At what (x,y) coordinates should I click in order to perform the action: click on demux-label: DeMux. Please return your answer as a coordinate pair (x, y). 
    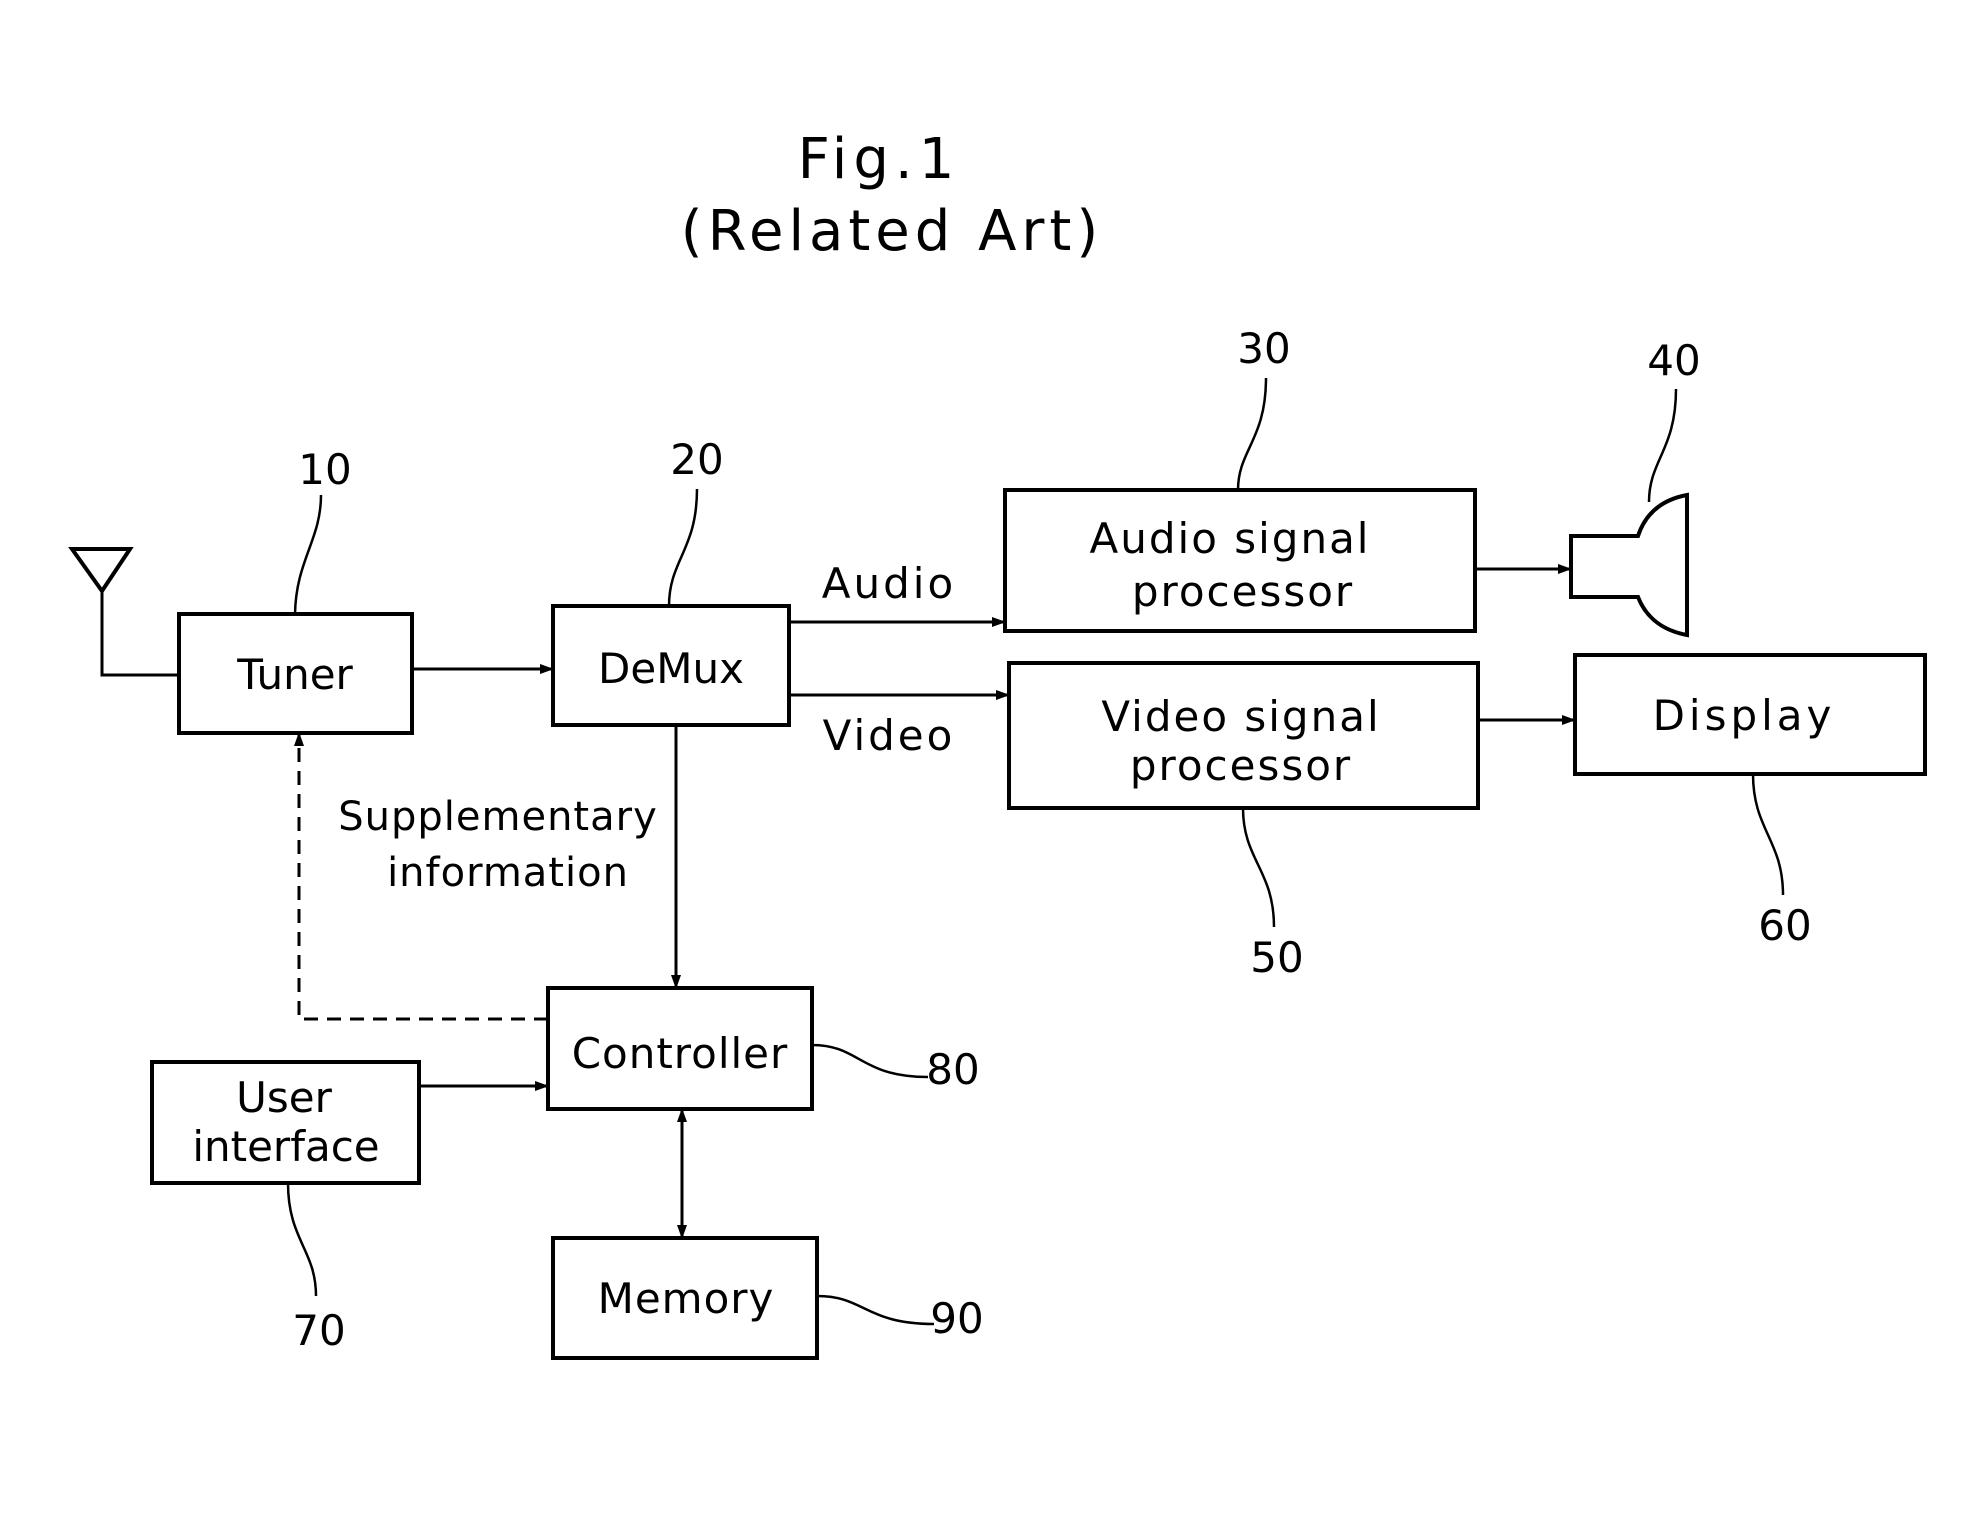
    Looking at the image, I should click on (671, 668).